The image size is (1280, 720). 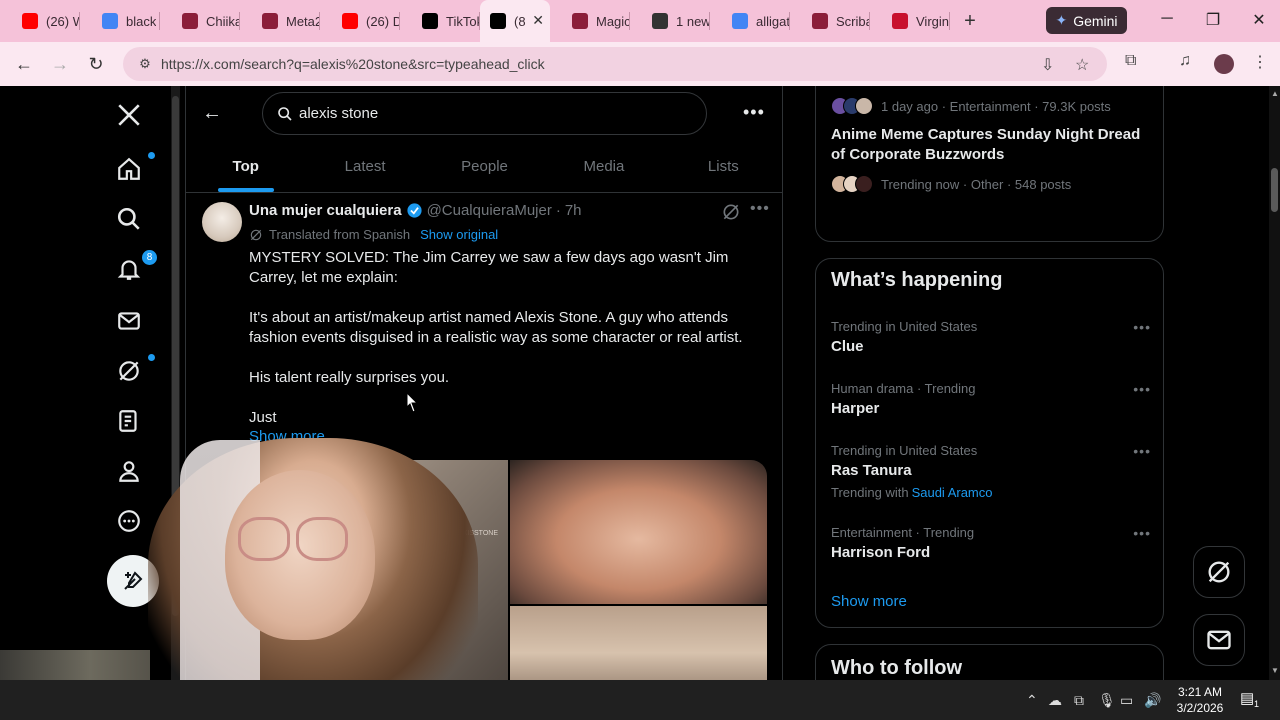 I want to click on browser-tab: Scriba, so click(x=830, y=21).